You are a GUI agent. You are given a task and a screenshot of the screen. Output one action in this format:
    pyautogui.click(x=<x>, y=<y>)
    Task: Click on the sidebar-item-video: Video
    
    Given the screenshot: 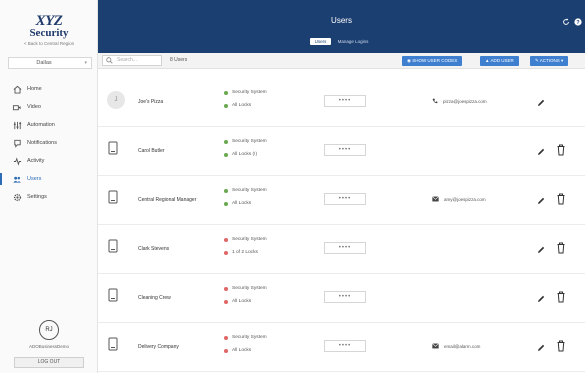 What is the action you would take?
    pyautogui.click(x=49, y=107)
    